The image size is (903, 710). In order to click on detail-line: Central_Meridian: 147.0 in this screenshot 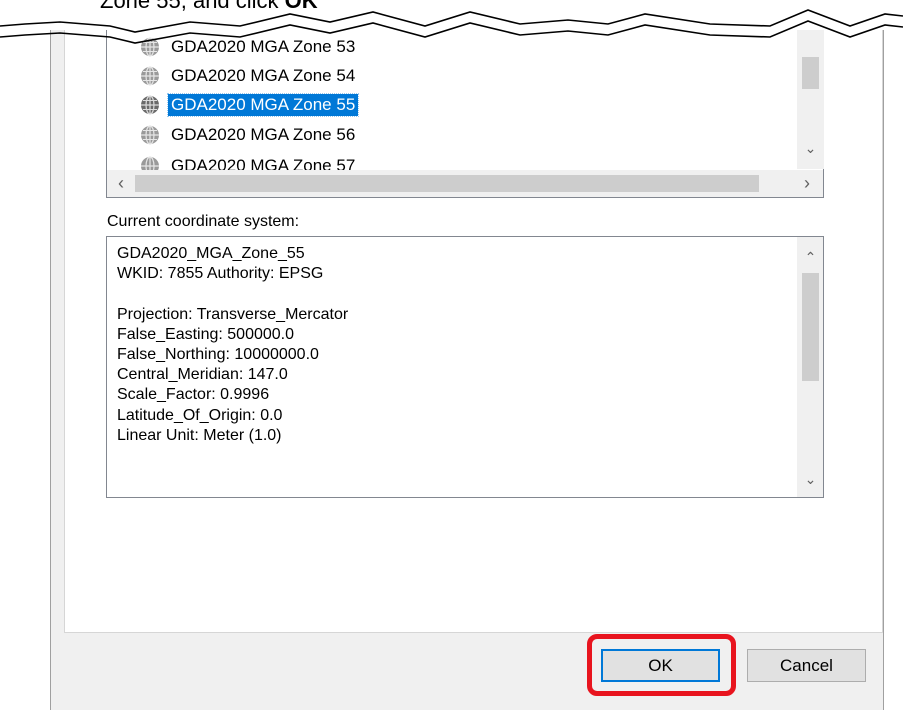, I will do `click(202, 375)`.